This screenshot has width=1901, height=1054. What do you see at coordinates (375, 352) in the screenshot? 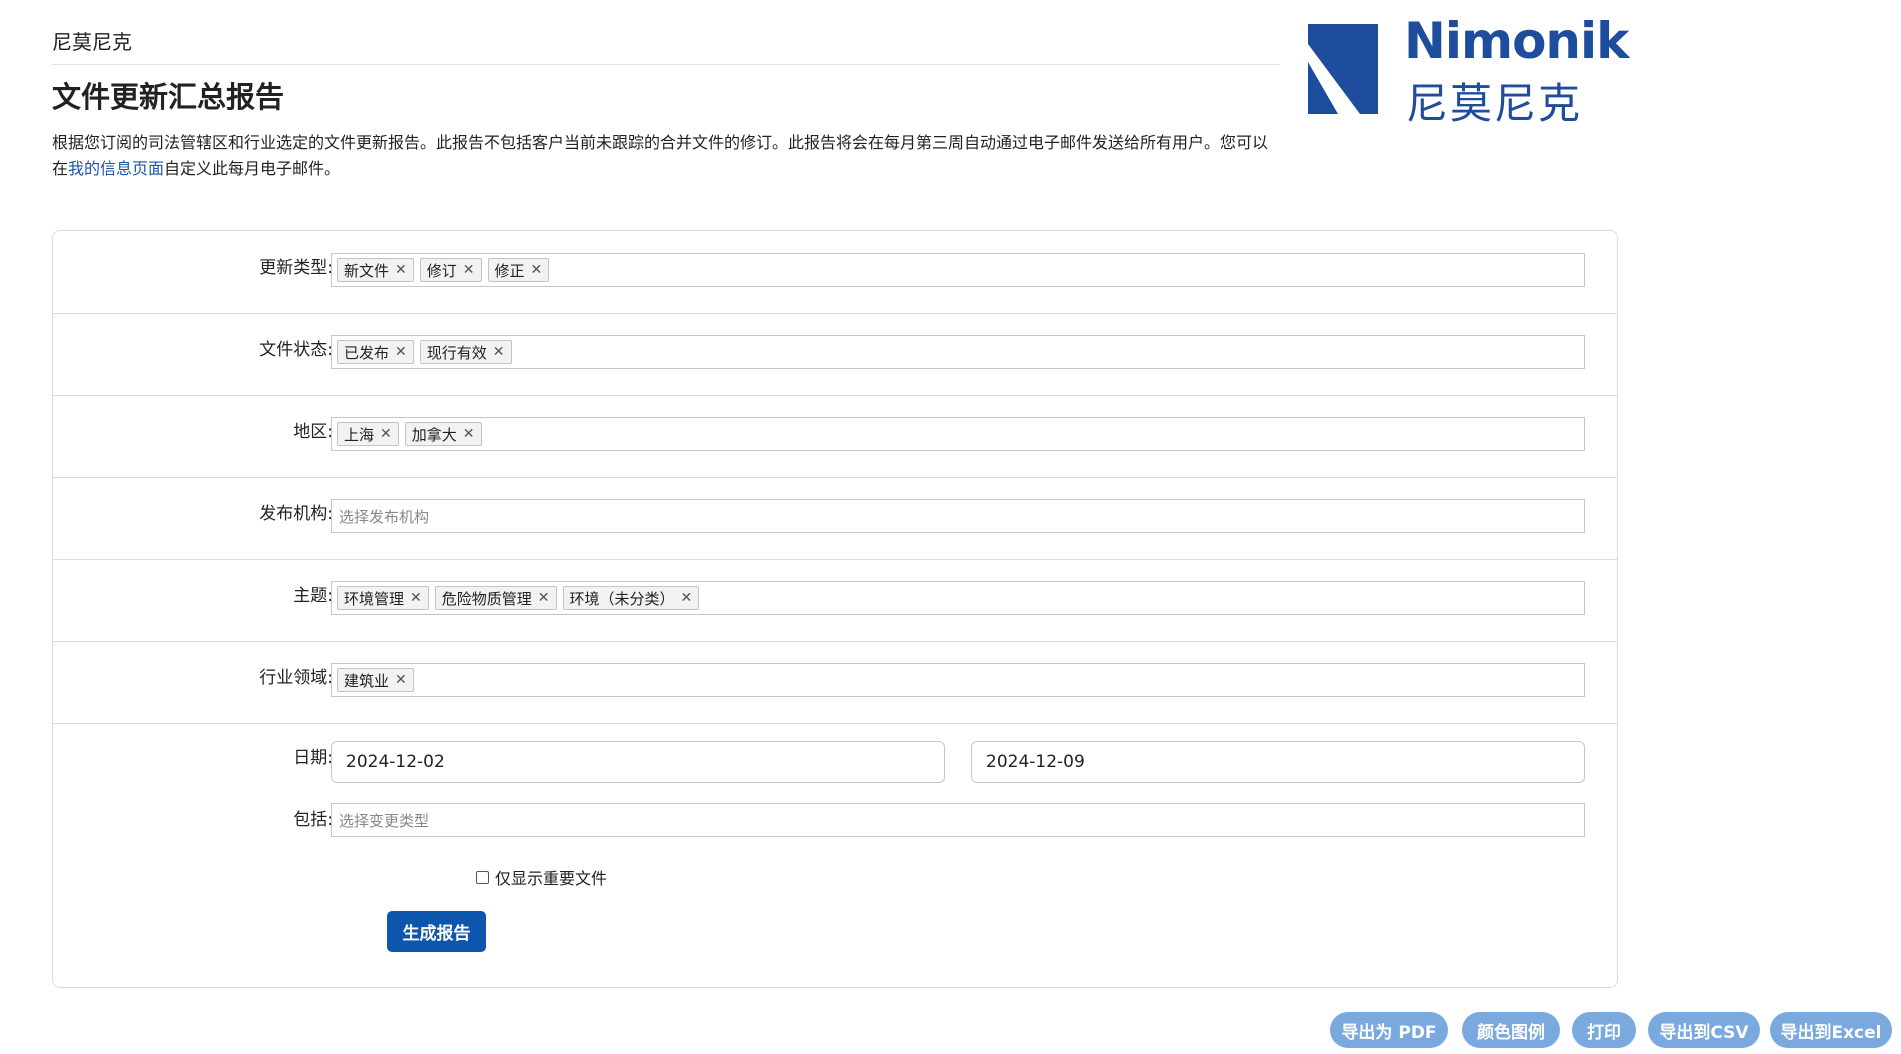
I see `tag-published: 已发布 ✕` at bounding box center [375, 352].